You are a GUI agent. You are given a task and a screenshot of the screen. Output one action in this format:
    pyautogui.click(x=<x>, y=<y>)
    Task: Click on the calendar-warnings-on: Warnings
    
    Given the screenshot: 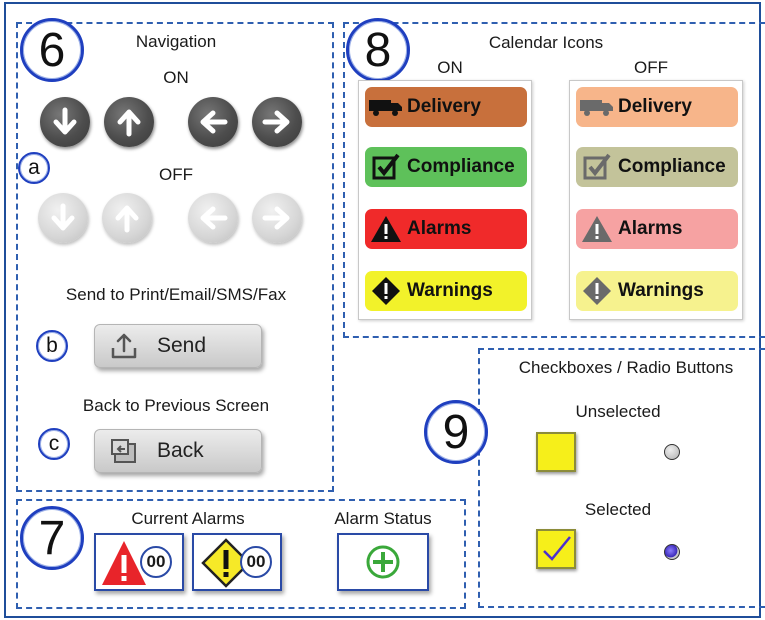 What is the action you would take?
    pyautogui.click(x=446, y=291)
    